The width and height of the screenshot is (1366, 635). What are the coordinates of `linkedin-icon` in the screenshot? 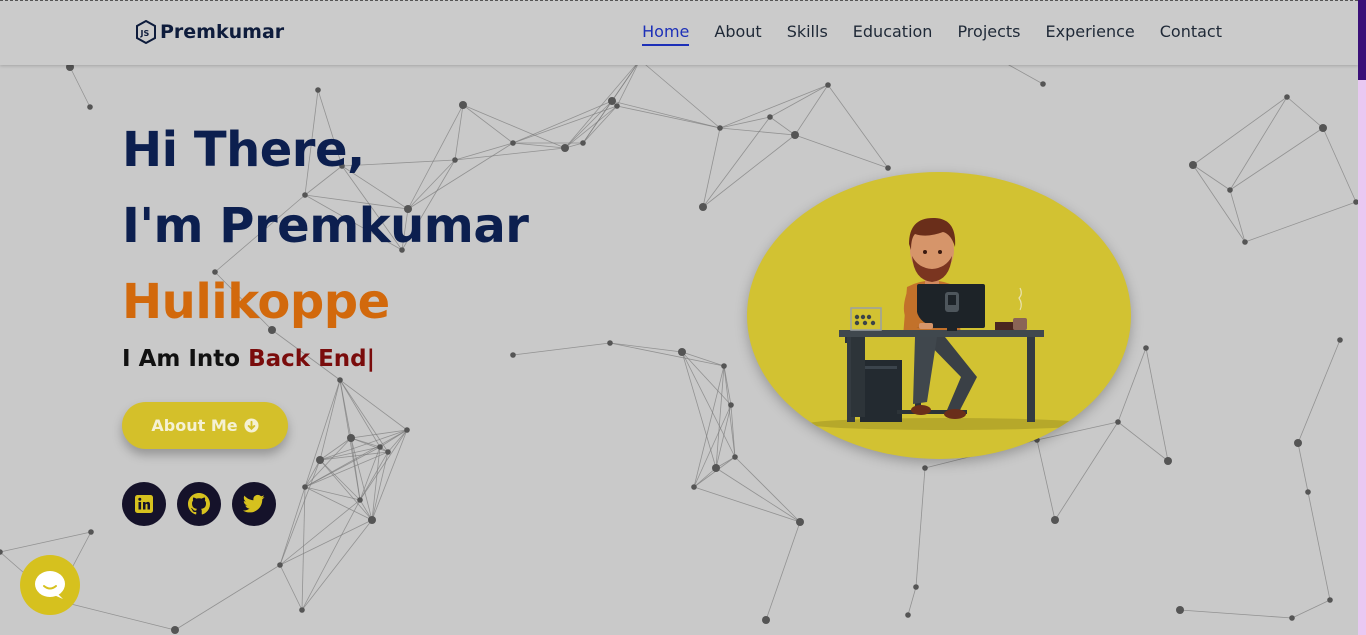 It's located at (144, 504).